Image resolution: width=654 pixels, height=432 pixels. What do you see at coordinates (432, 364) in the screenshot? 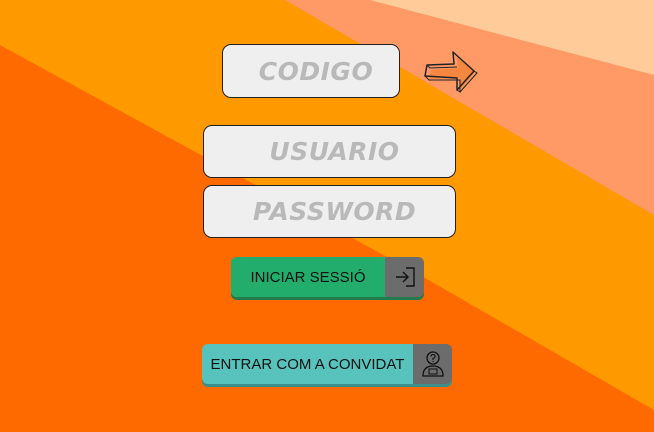
I see `guest-user-icon` at bounding box center [432, 364].